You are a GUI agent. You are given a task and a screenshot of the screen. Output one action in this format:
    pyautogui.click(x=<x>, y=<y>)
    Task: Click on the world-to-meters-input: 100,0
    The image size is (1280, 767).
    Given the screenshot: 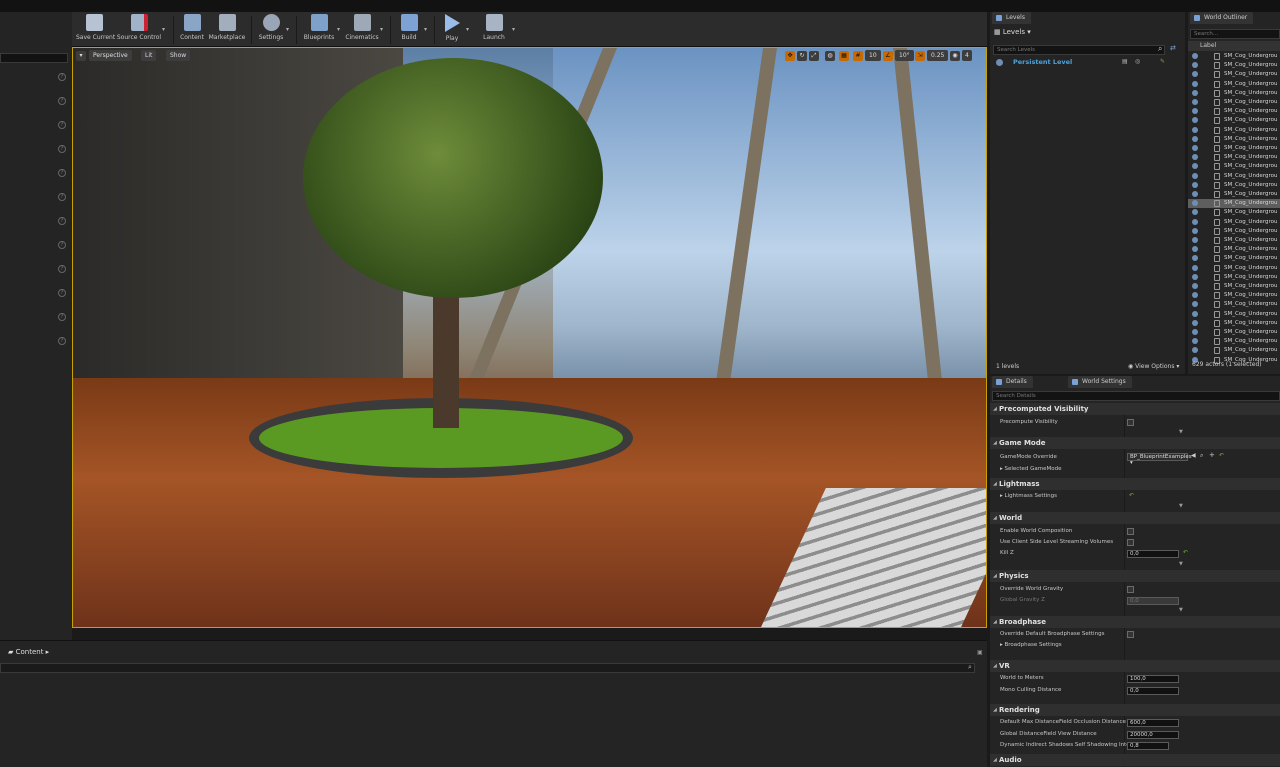 What is the action you would take?
    pyautogui.click(x=1153, y=679)
    